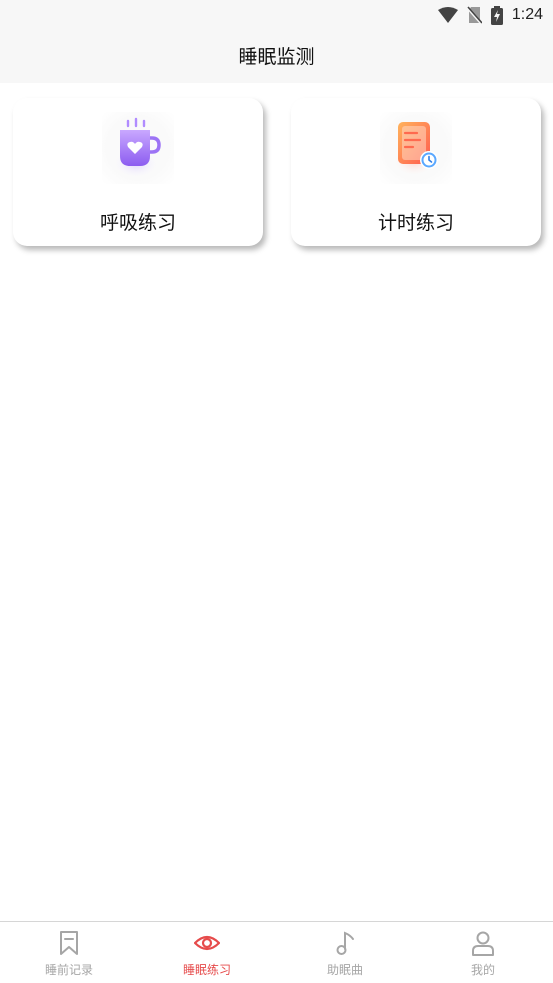  What do you see at coordinates (69, 943) in the screenshot?
I see `bookmark-icon` at bounding box center [69, 943].